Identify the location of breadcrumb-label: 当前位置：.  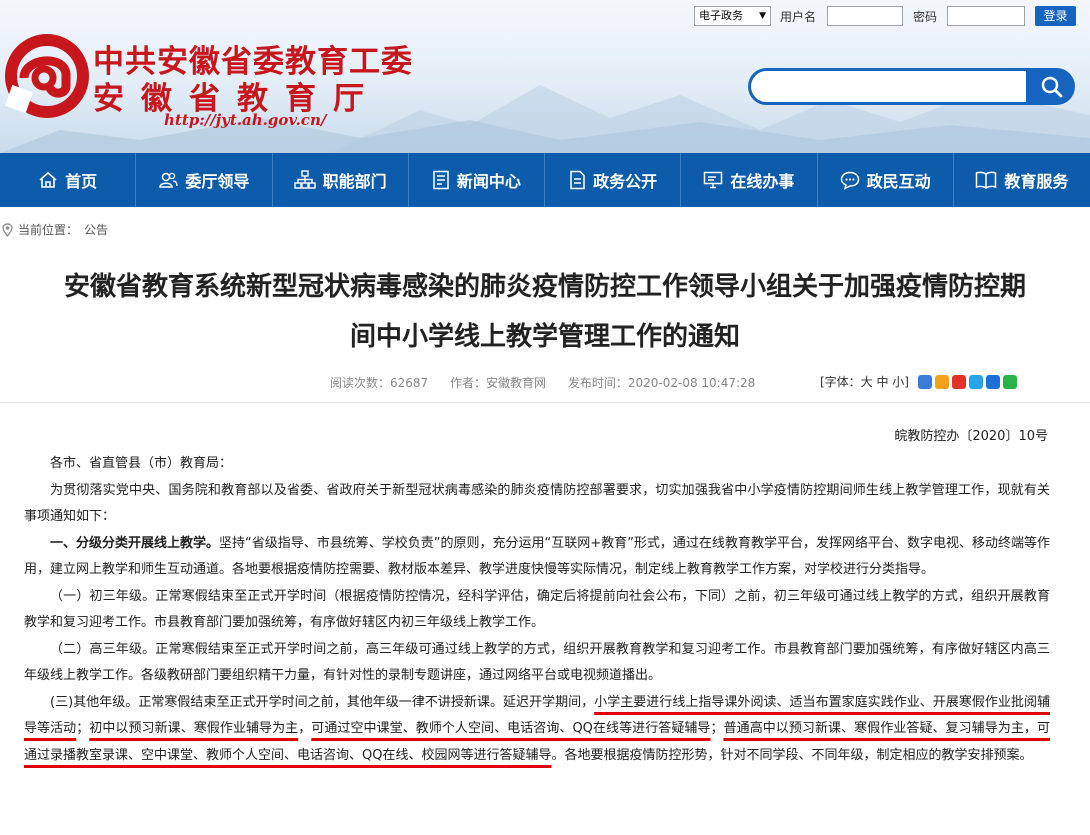
(48, 230).